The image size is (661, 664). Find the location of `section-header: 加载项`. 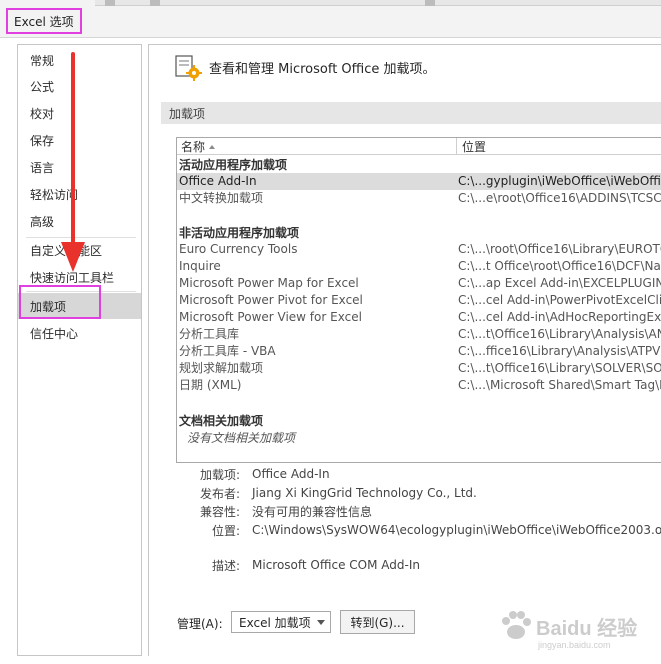

section-header: 加载项 is located at coordinates (411, 113).